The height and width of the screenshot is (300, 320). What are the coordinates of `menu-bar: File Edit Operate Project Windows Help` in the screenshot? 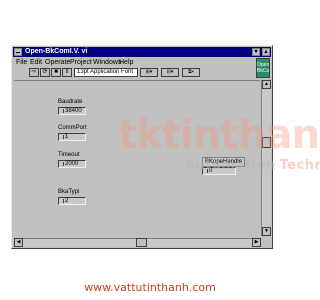 It's located at (142, 62).